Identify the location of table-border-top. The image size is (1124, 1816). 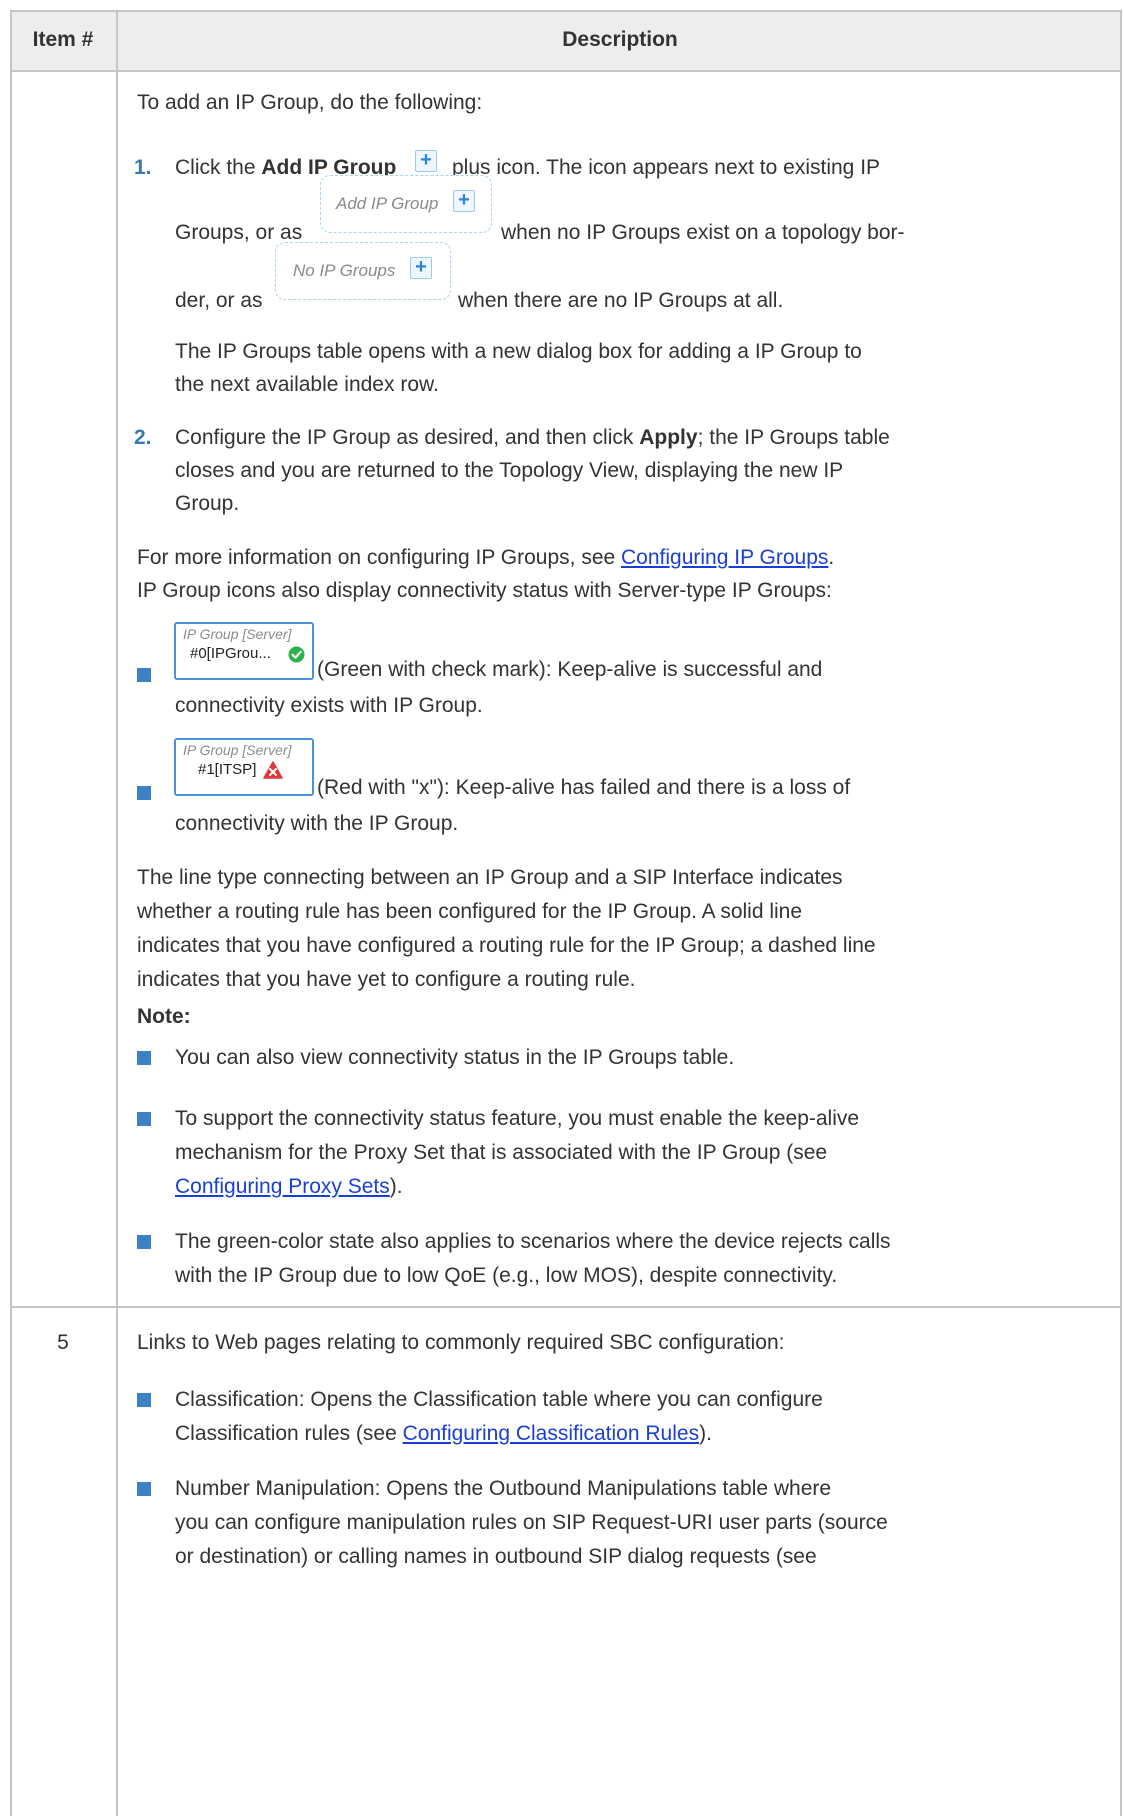
(566, 11).